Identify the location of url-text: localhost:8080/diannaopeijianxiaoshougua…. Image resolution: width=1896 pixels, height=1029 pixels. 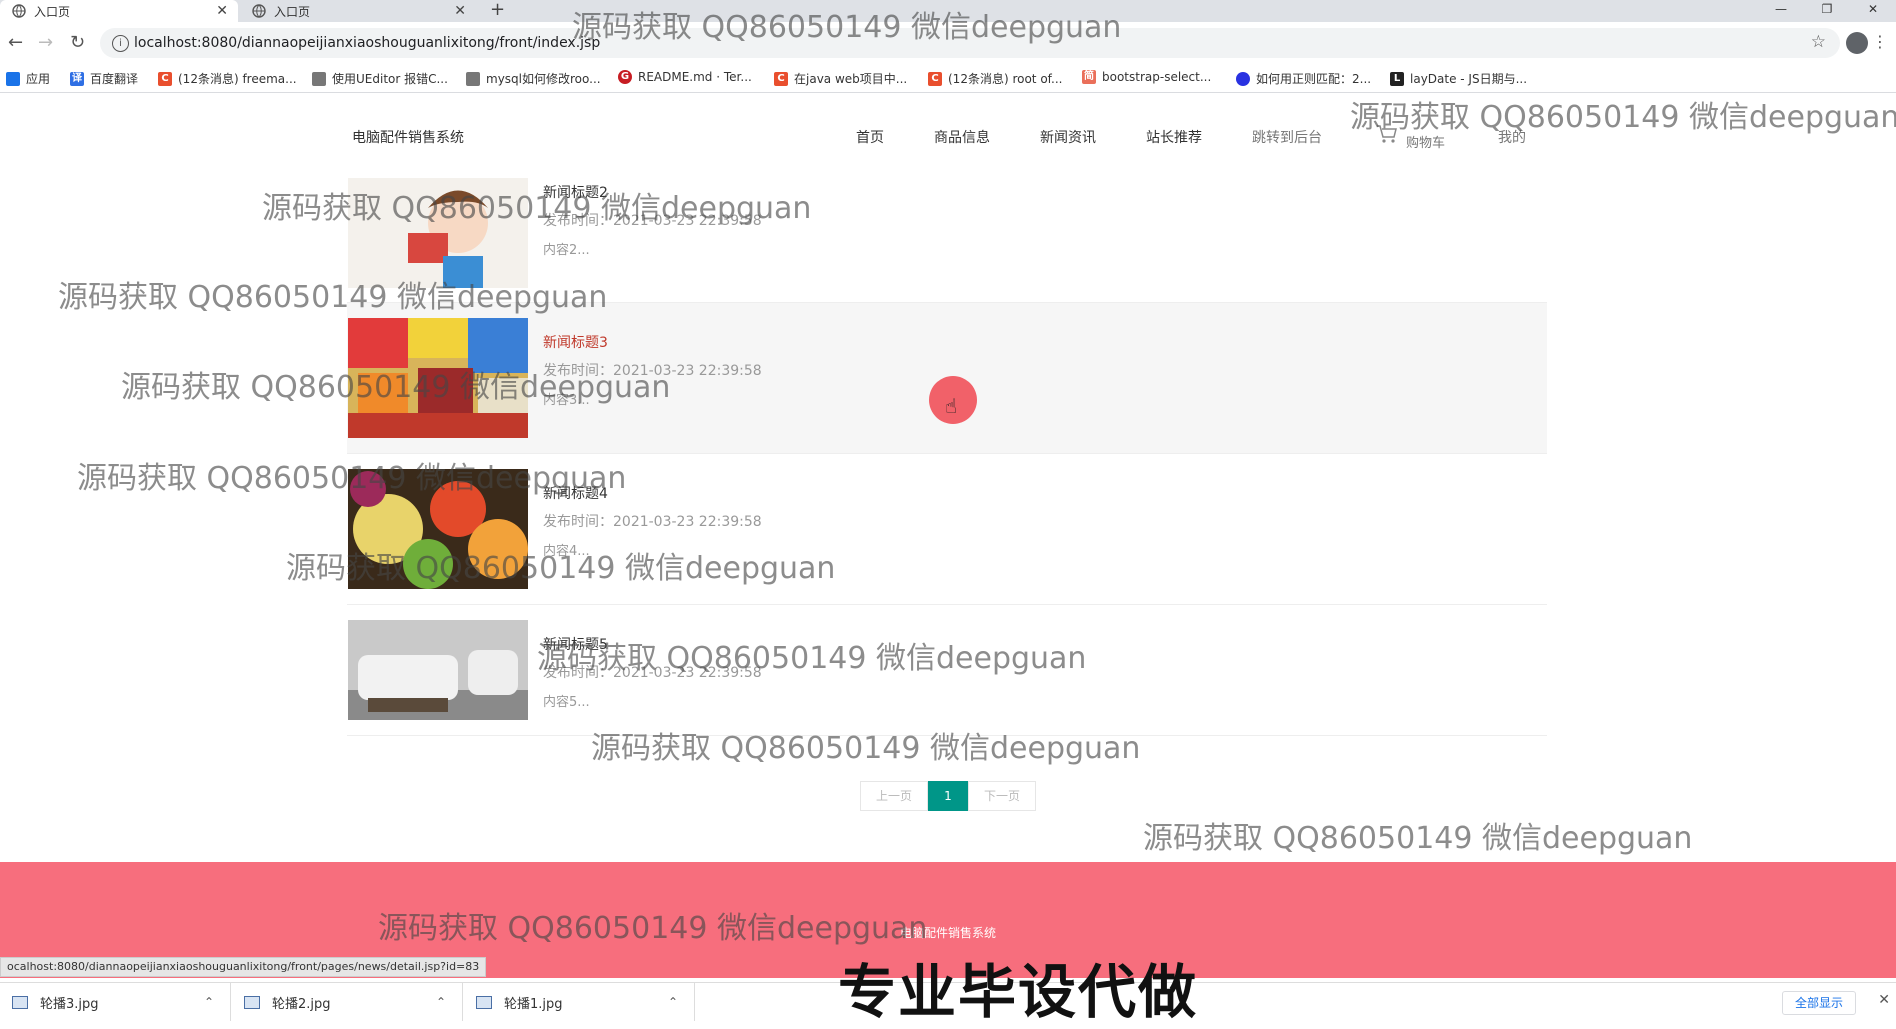
(367, 43).